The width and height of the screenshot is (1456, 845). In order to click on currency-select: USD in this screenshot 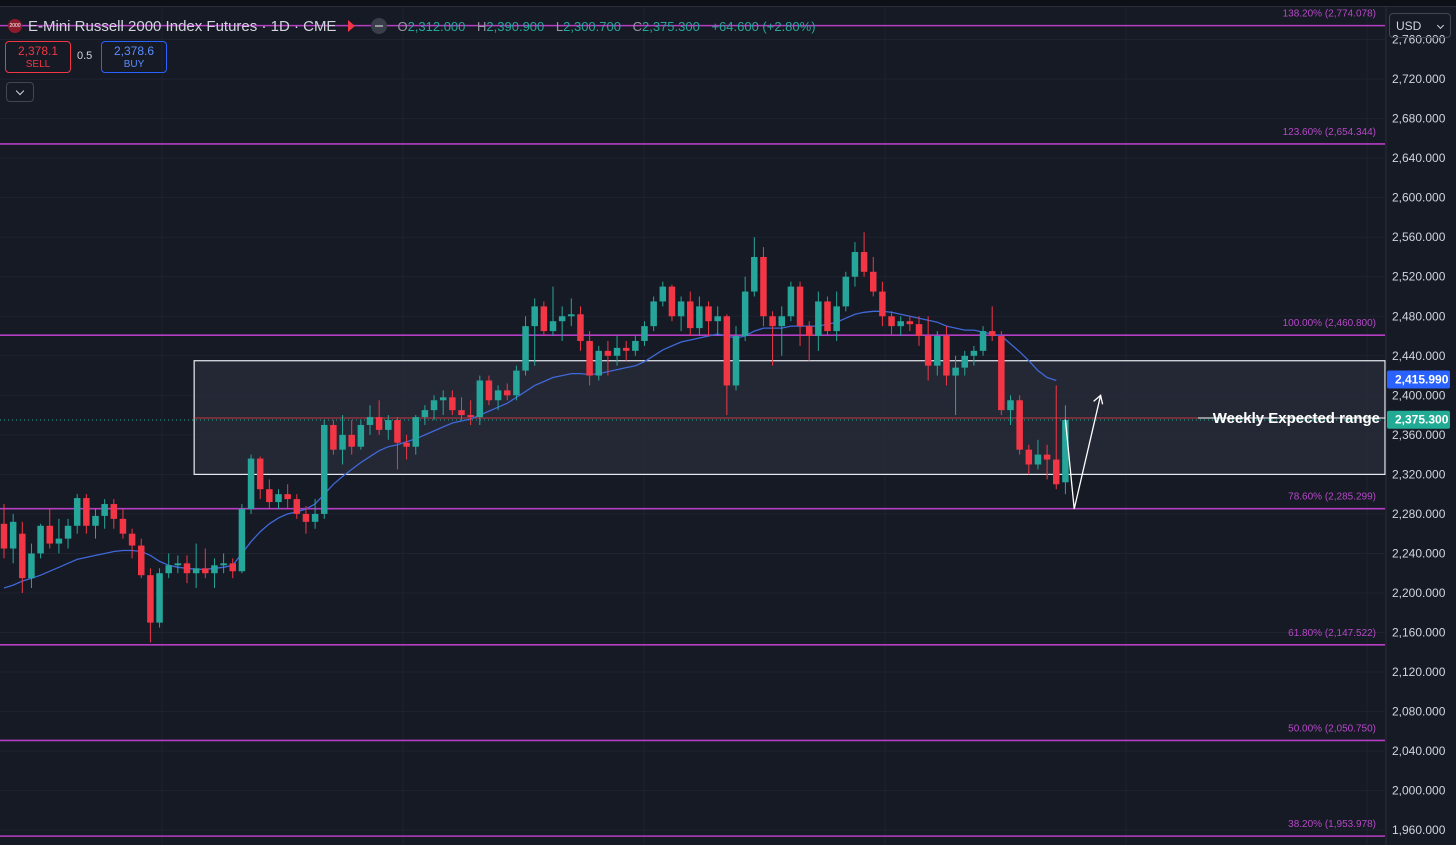, I will do `click(1420, 25)`.